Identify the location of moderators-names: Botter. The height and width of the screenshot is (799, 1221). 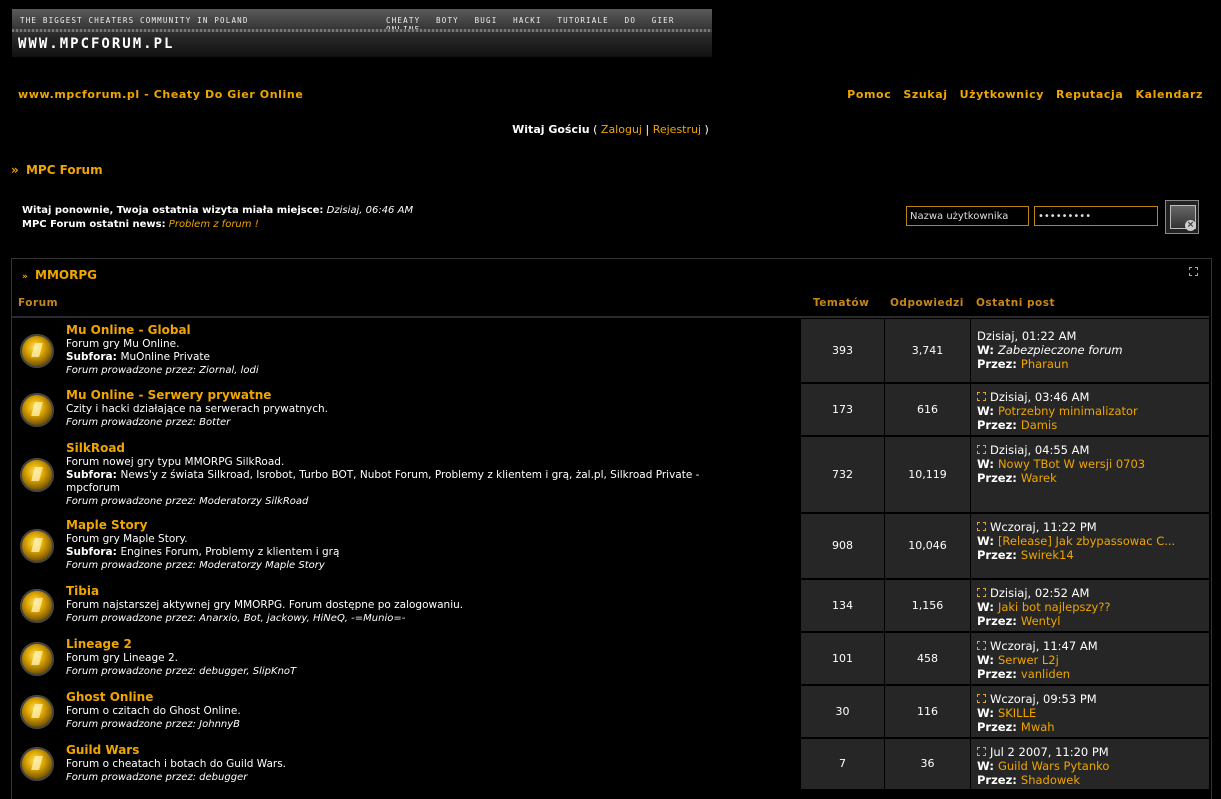
(214, 422).